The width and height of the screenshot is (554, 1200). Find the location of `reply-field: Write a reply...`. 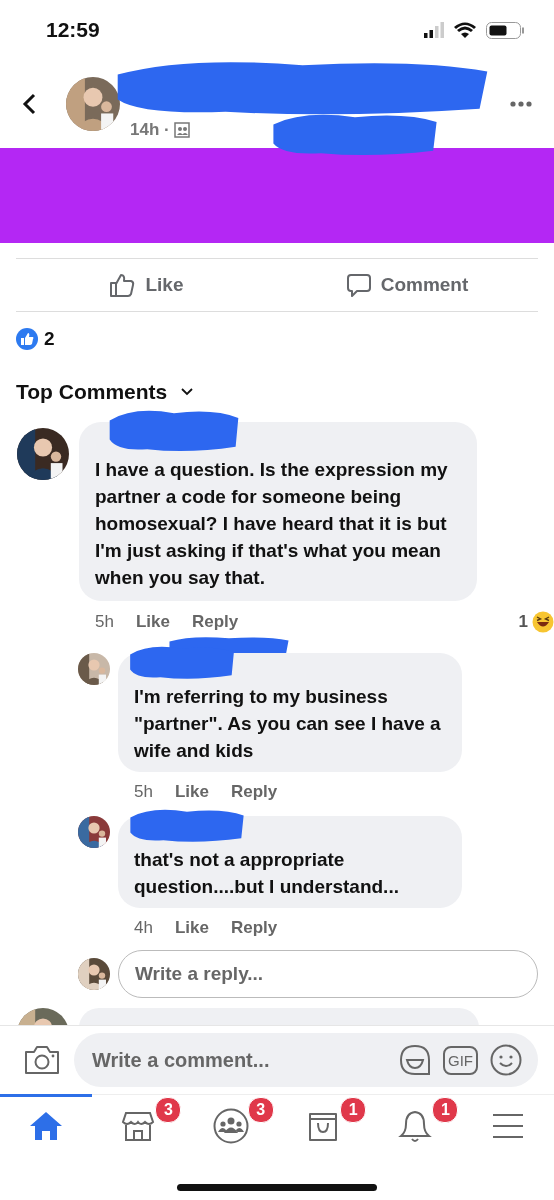

reply-field: Write a reply... is located at coordinates (328, 974).